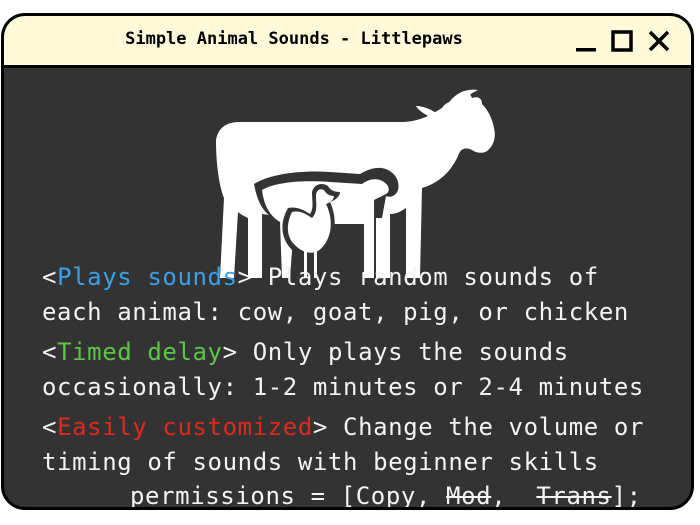  What do you see at coordinates (140, 352) in the screenshot?
I see `feature-tag-timed-delay: Timed delay` at bounding box center [140, 352].